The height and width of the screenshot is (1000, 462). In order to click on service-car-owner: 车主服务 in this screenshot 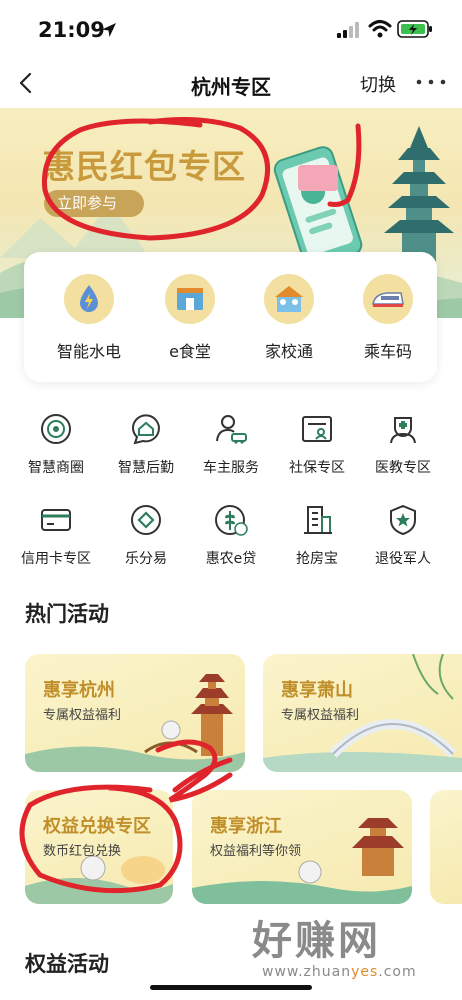, I will do `click(231, 444)`.